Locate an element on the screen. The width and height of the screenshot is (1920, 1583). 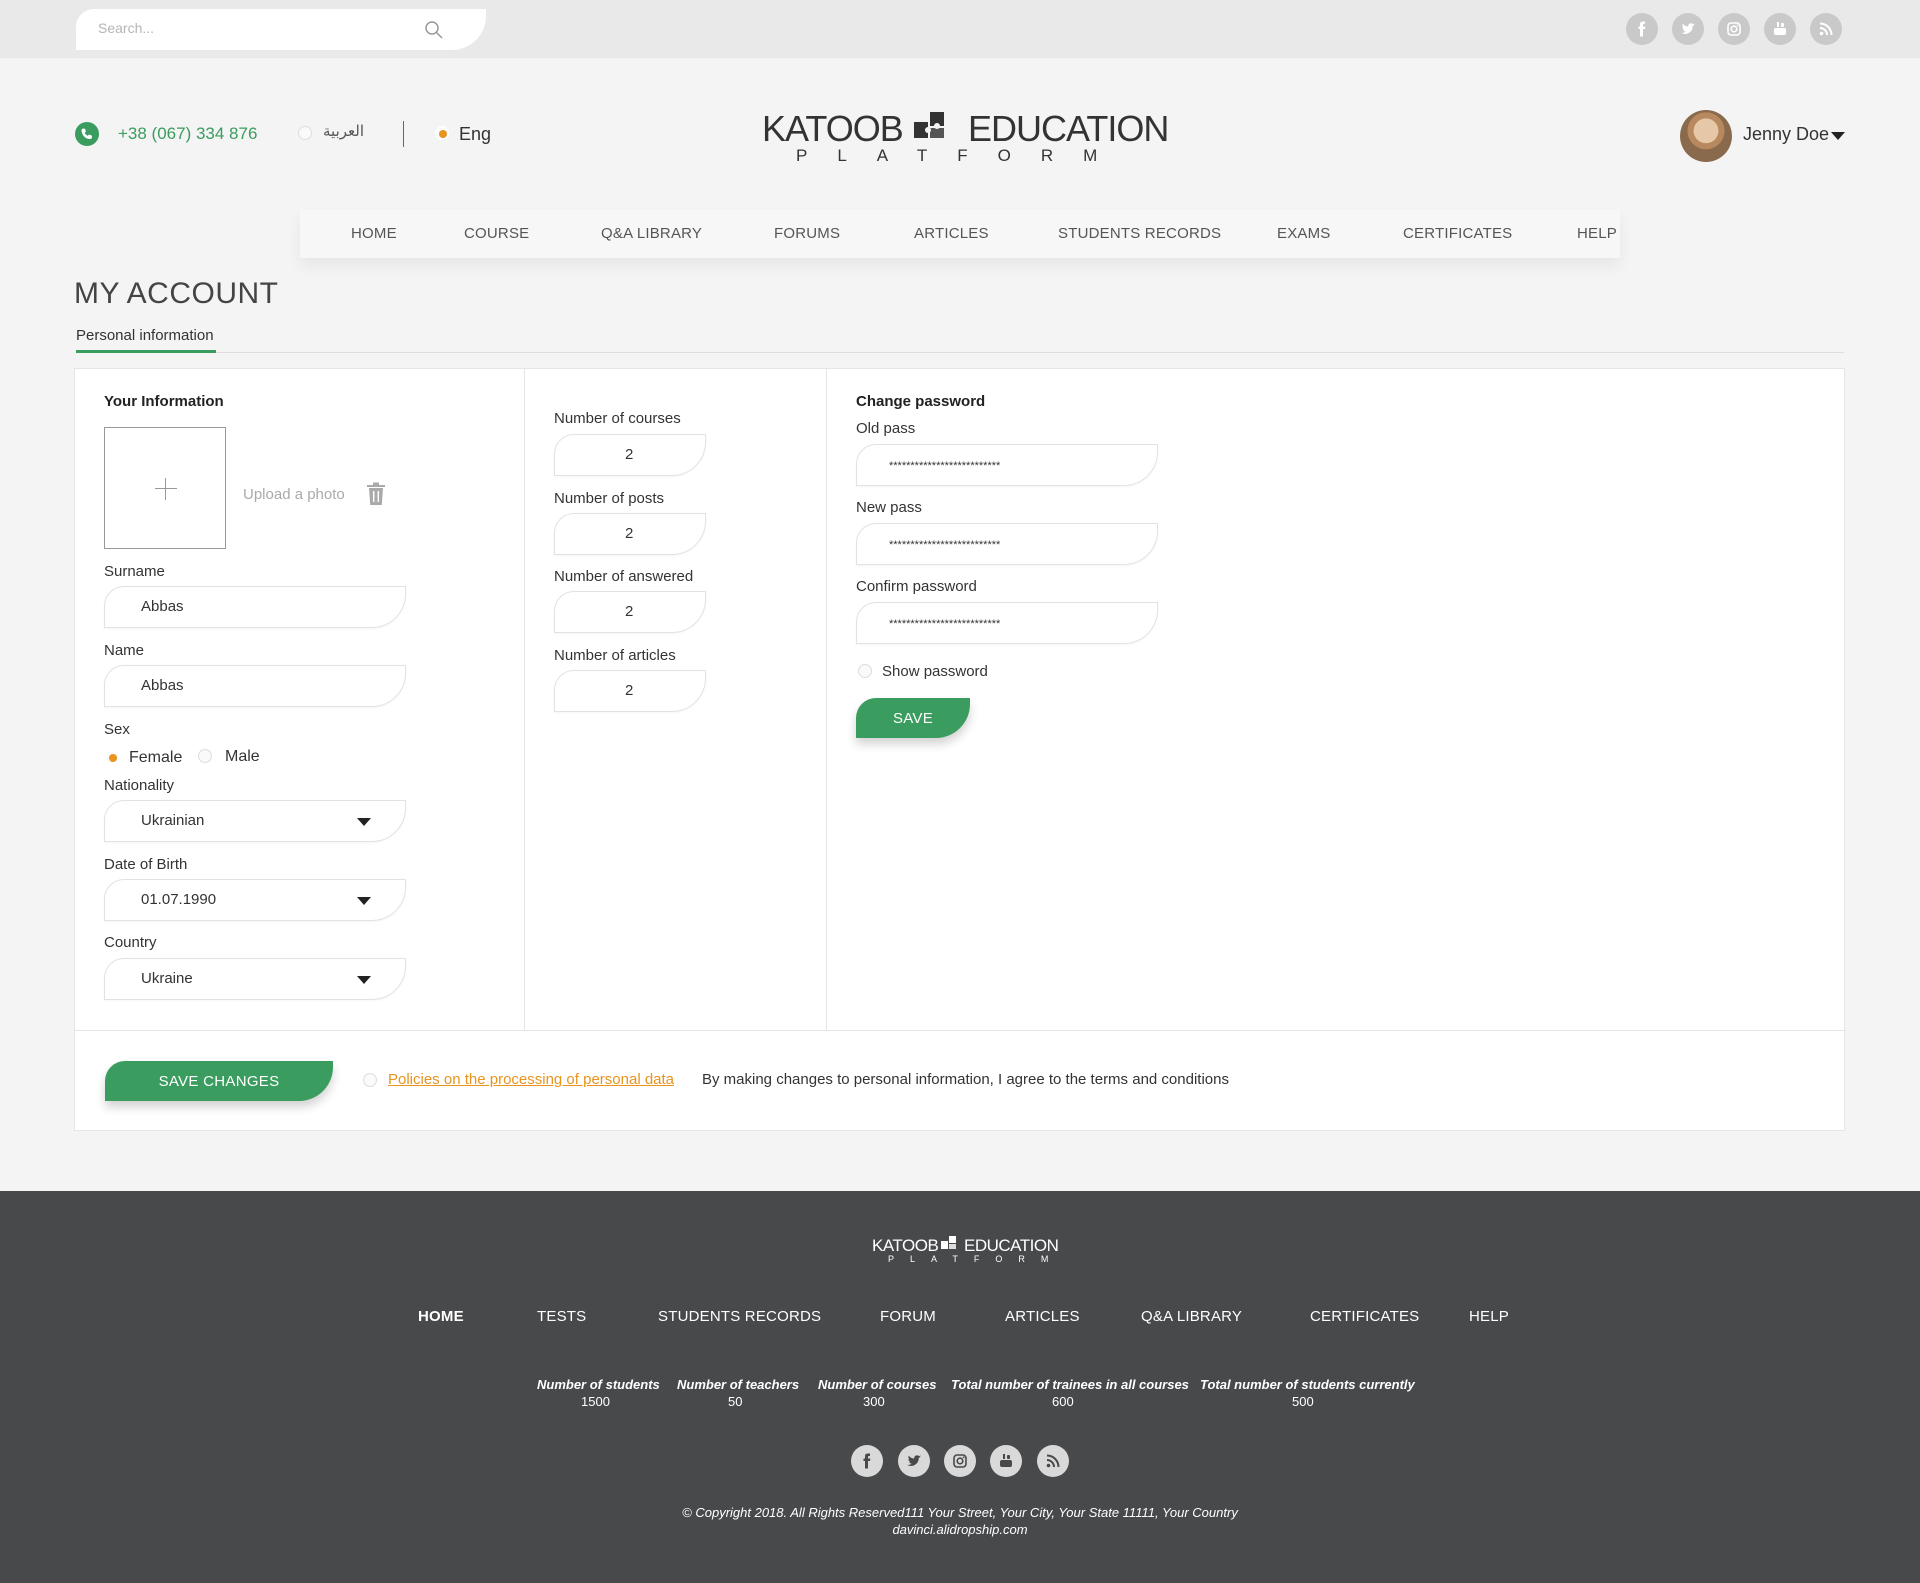
avatar is located at coordinates (1706, 136).